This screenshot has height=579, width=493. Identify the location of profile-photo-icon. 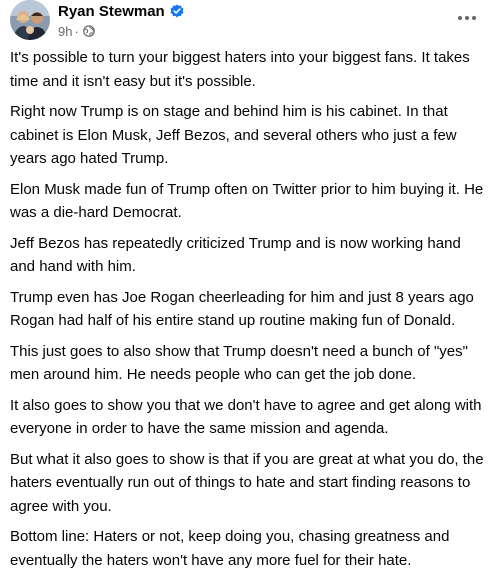
(30, 20).